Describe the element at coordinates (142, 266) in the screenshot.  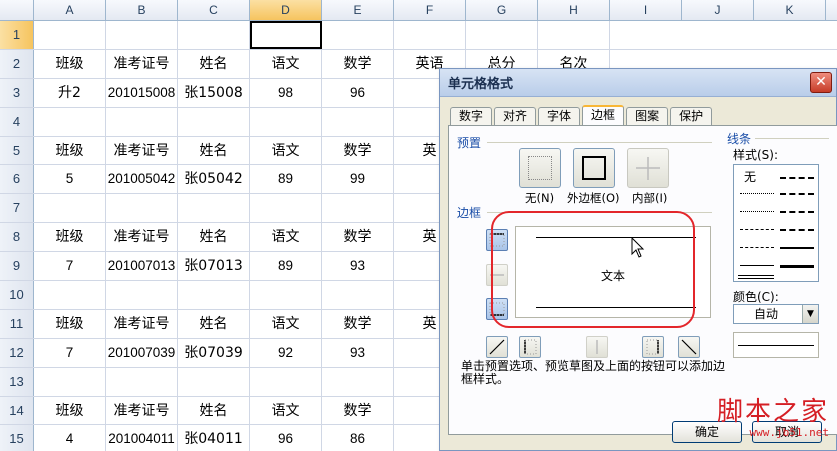
I see `grid-cell: 201007013` at that location.